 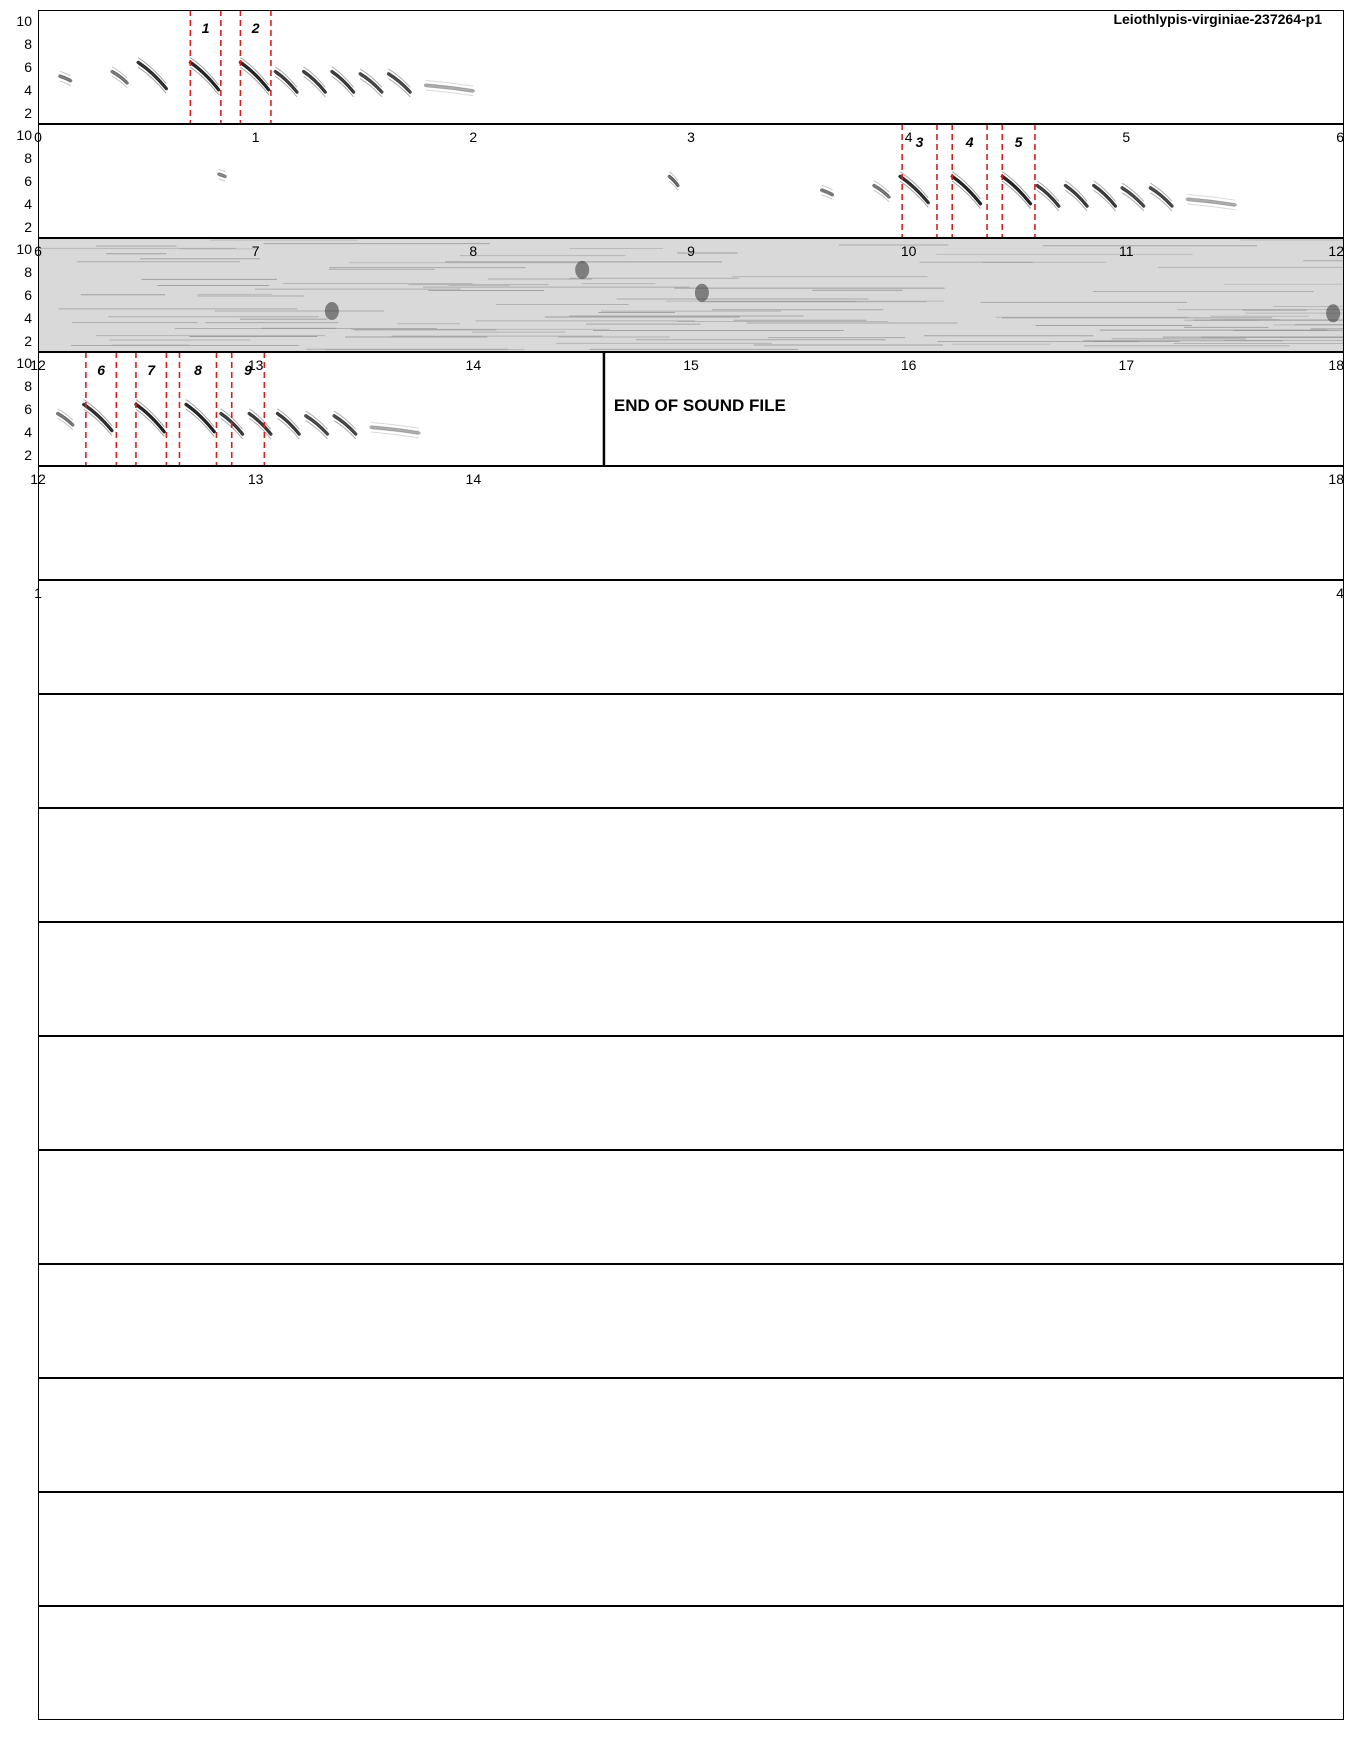 What do you see at coordinates (969, 142) in the screenshot?
I see `selection-label: 4` at bounding box center [969, 142].